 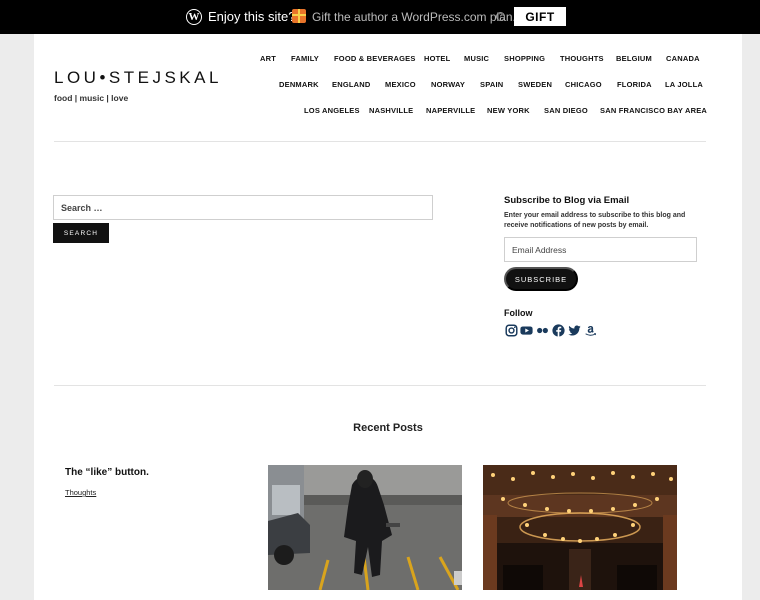 I want to click on subscribe-widget-title: Subscribe to Blog via Email, so click(x=567, y=200).